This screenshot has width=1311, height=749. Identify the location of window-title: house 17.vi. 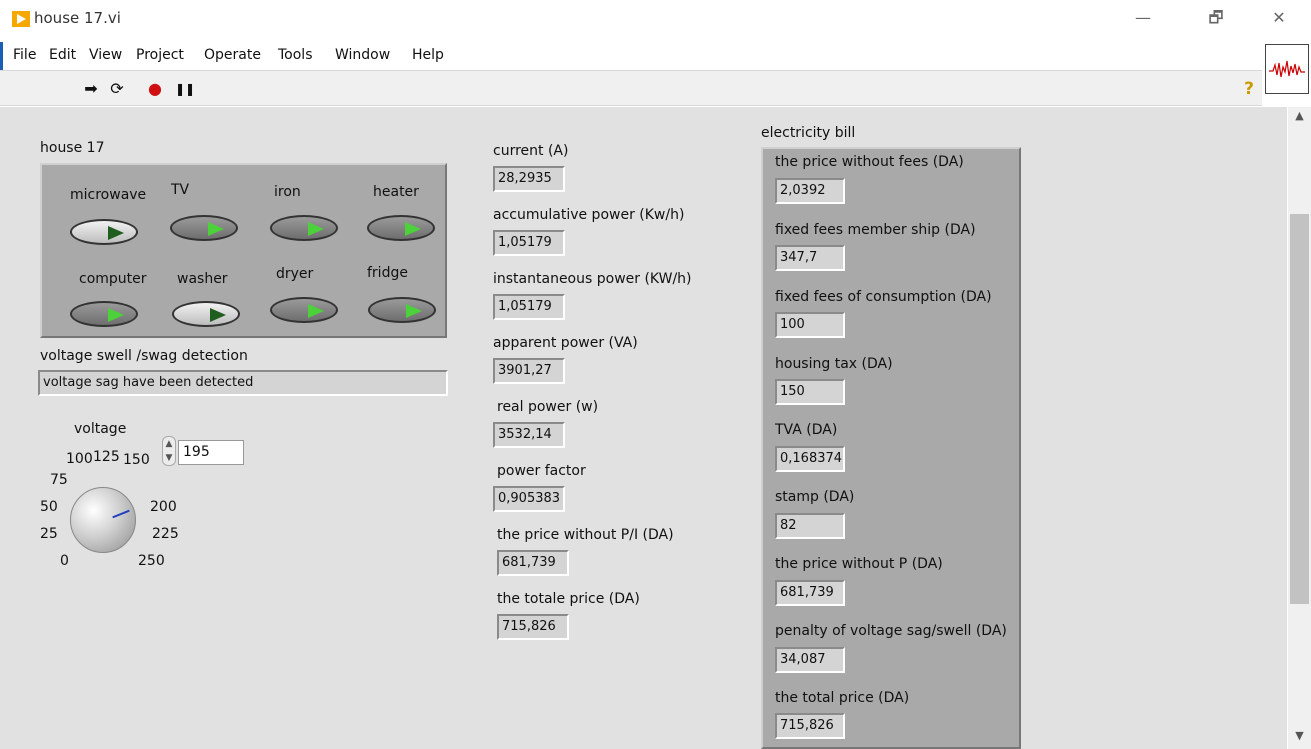
(77, 18).